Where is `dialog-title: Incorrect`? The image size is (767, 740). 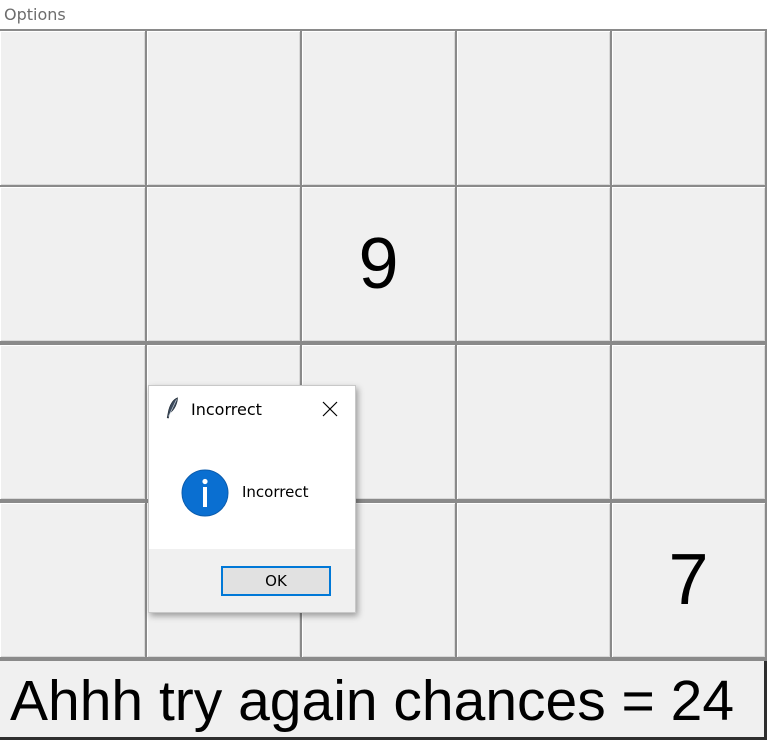
dialog-title: Incorrect is located at coordinates (226, 409).